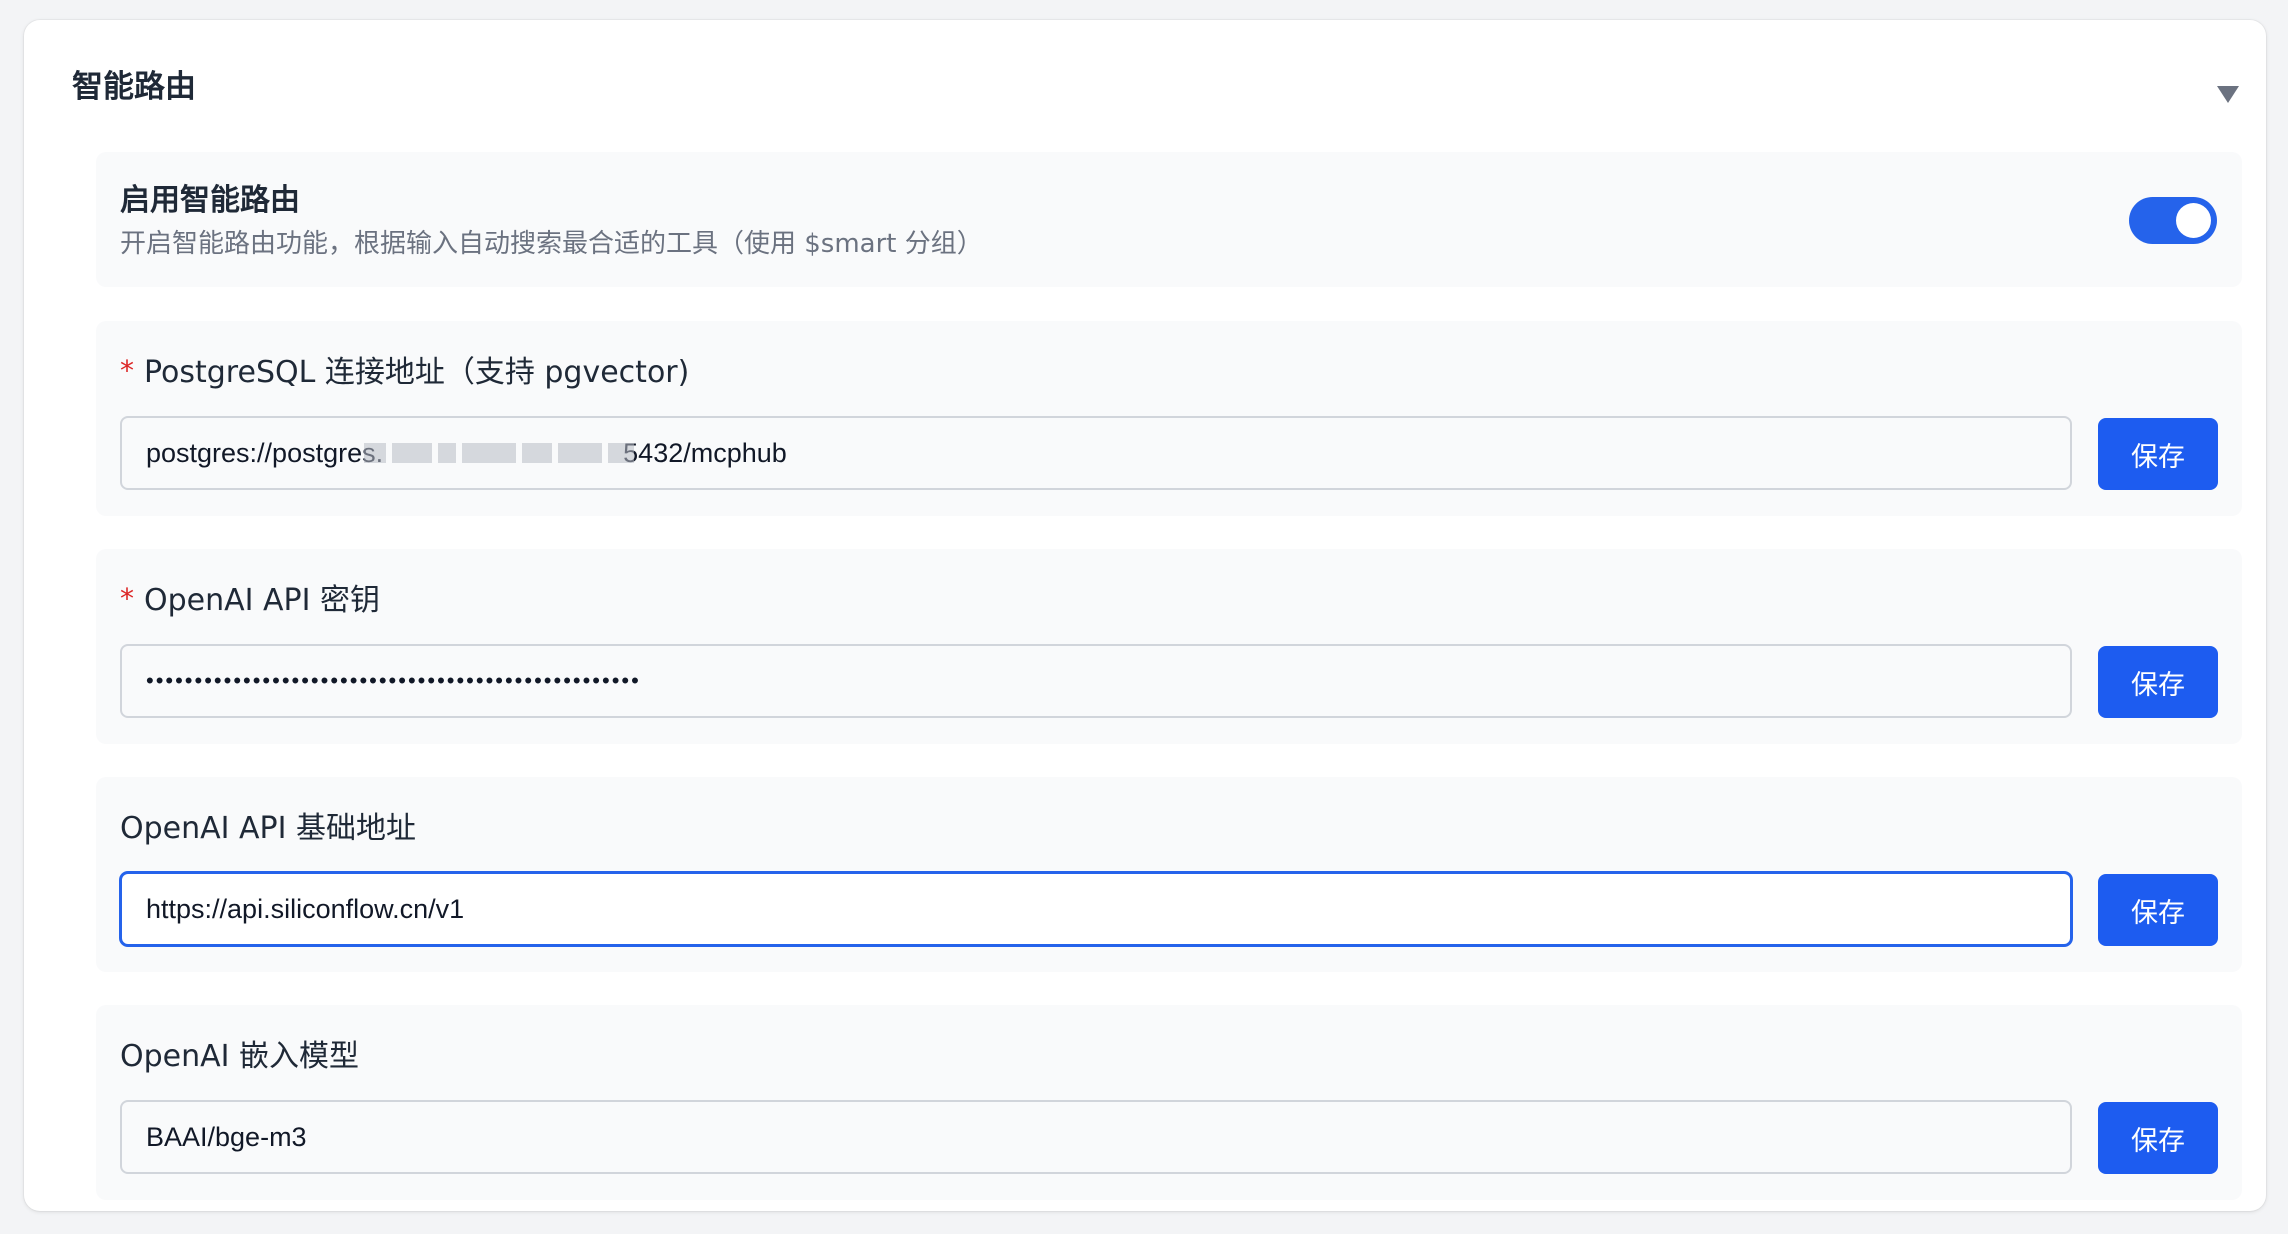  I want to click on postgresql-url-section: * PostgreSQL 连接地址（支持 pgvector) 保存, so click(1169, 418).